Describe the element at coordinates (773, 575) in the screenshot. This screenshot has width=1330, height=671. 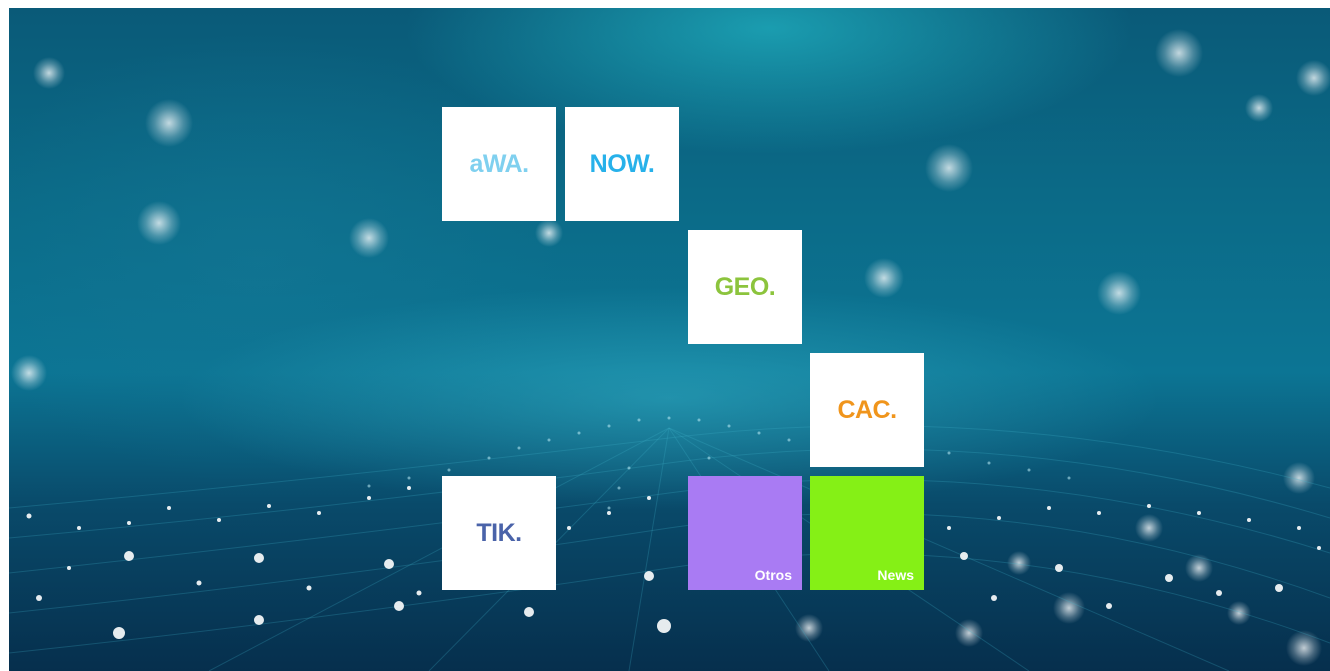
I see `tile-otros-label: Otros` at that location.